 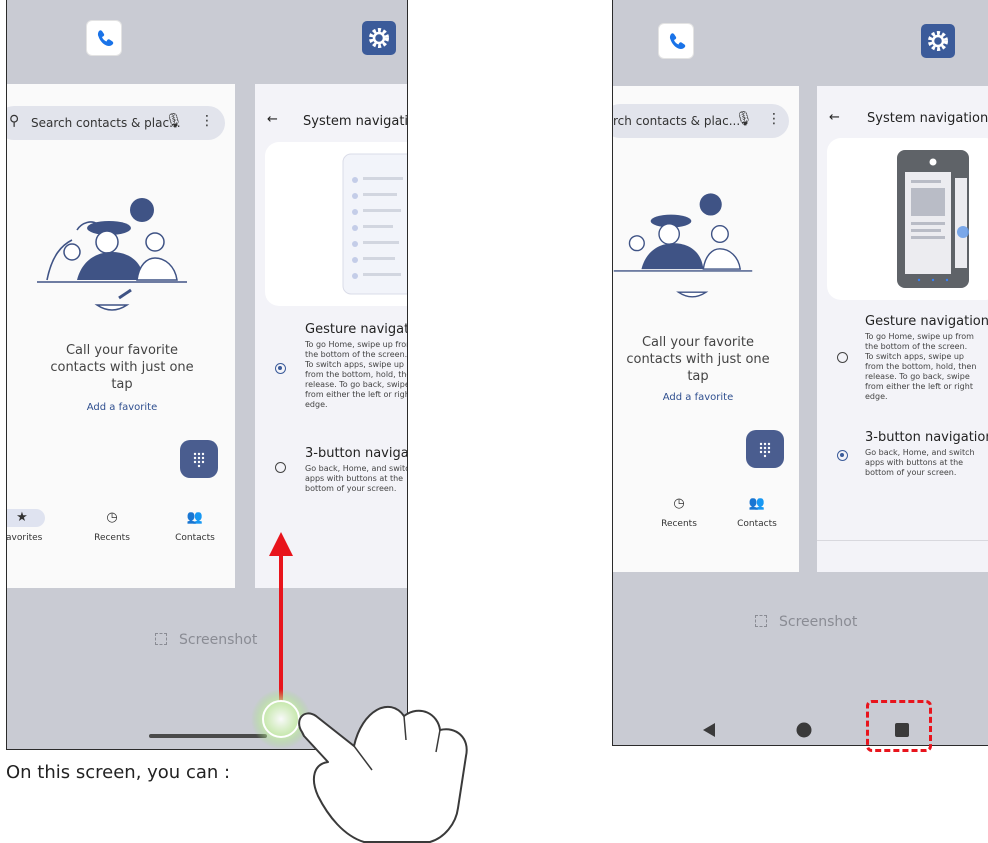 I want to click on swipe-gesture-overlay, so click(x=359, y=687).